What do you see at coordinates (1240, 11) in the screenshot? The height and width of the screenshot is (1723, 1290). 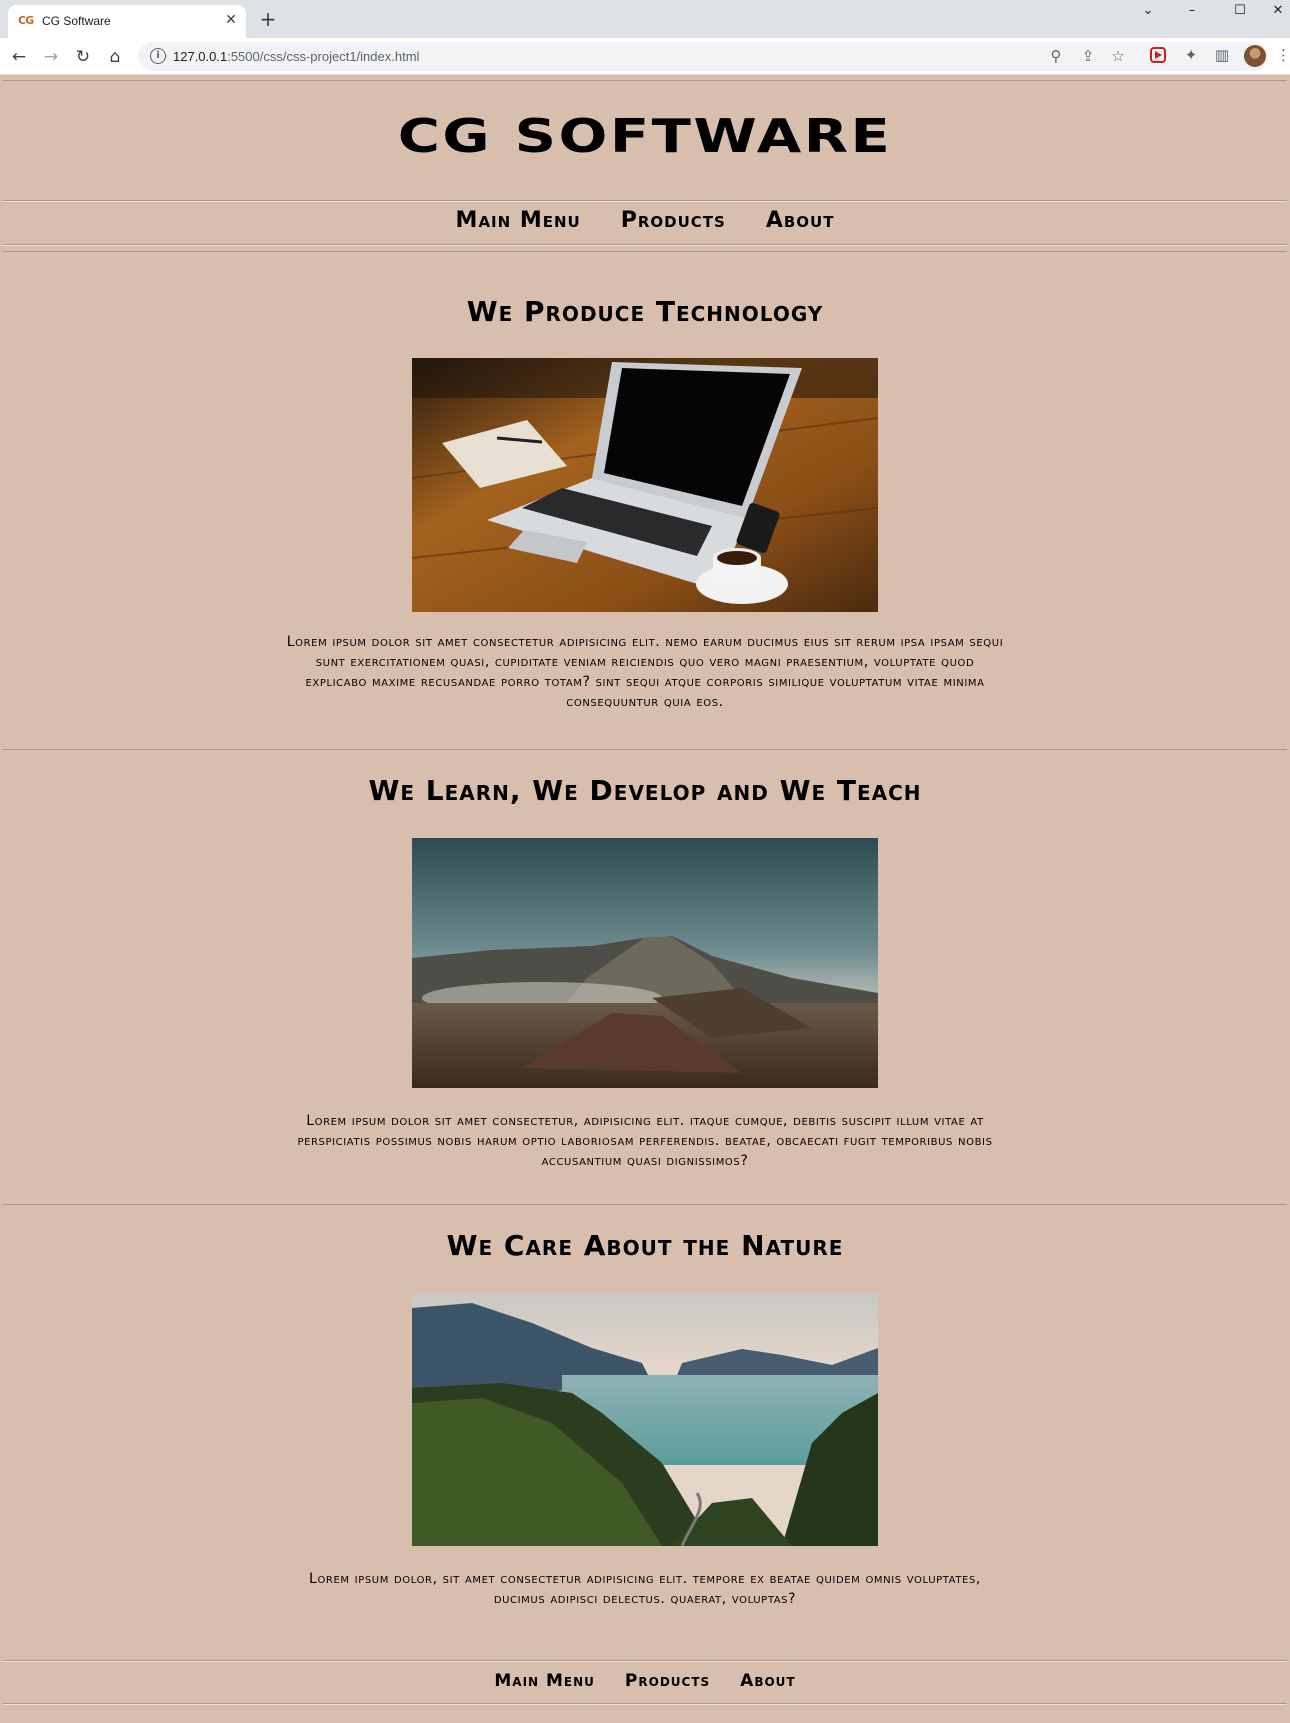 I see `maximize-icon: ☐` at bounding box center [1240, 11].